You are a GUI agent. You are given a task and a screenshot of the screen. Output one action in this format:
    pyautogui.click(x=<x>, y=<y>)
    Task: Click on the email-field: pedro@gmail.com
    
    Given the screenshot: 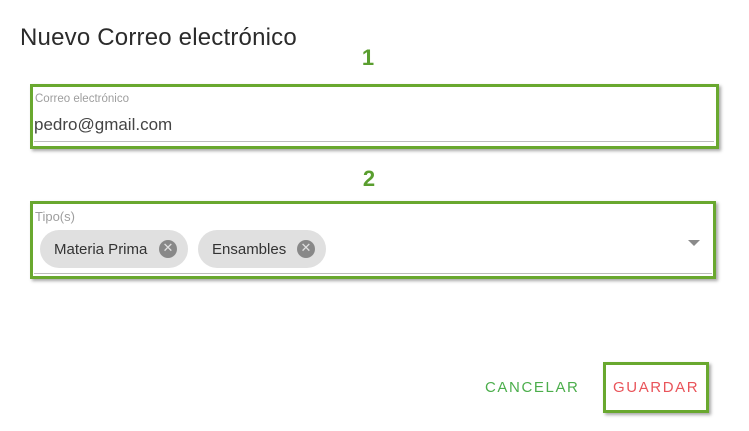 What is the action you would take?
    pyautogui.click(x=103, y=125)
    